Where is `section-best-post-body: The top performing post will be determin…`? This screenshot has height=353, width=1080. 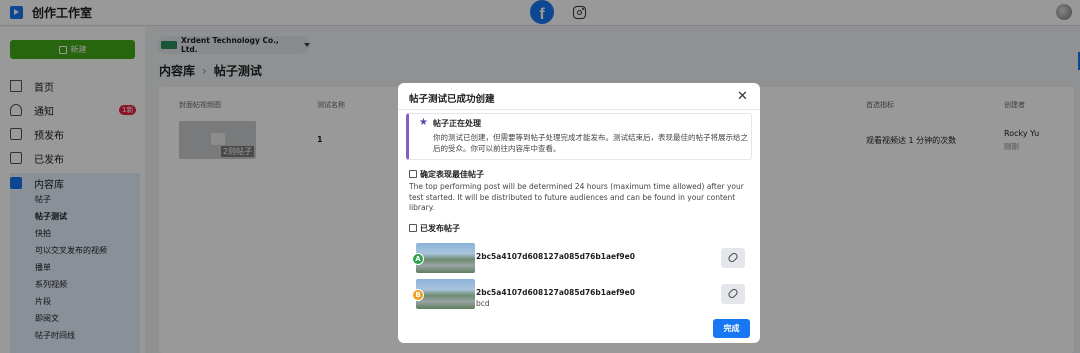
section-best-post-body: The top performing post will be determin… is located at coordinates (576, 197).